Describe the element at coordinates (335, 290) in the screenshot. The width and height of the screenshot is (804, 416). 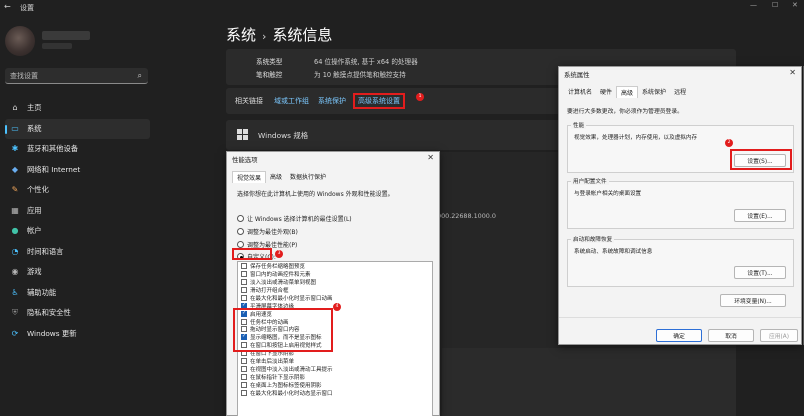
I see `visual-effect-checkbox: 滑动打开组合框` at that location.